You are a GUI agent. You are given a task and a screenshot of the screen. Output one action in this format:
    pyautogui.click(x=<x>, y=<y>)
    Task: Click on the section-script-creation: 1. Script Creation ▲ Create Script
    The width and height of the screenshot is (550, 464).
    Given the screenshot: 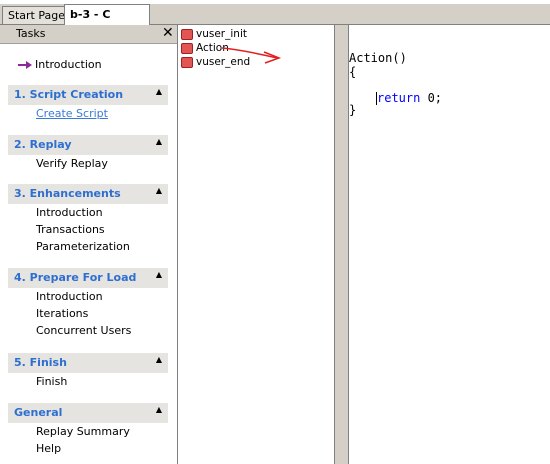 What is the action you would take?
    pyautogui.click(x=88, y=103)
    